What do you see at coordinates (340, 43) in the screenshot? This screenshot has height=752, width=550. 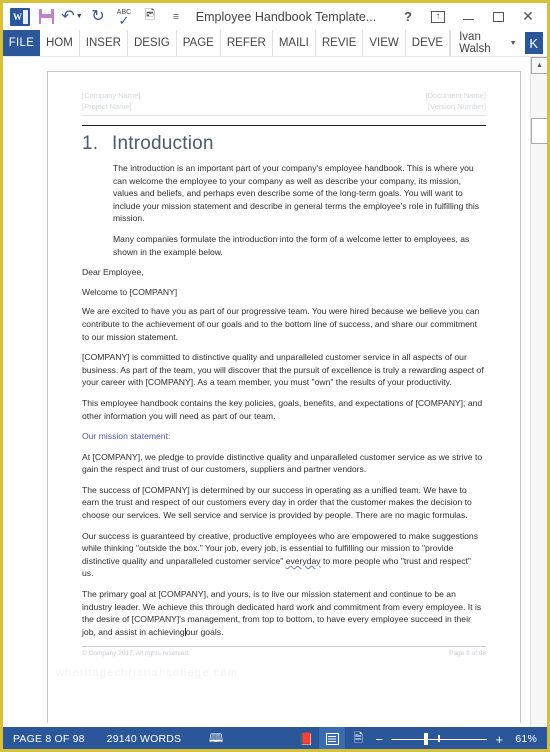 I see `tab-review: REVIE` at bounding box center [340, 43].